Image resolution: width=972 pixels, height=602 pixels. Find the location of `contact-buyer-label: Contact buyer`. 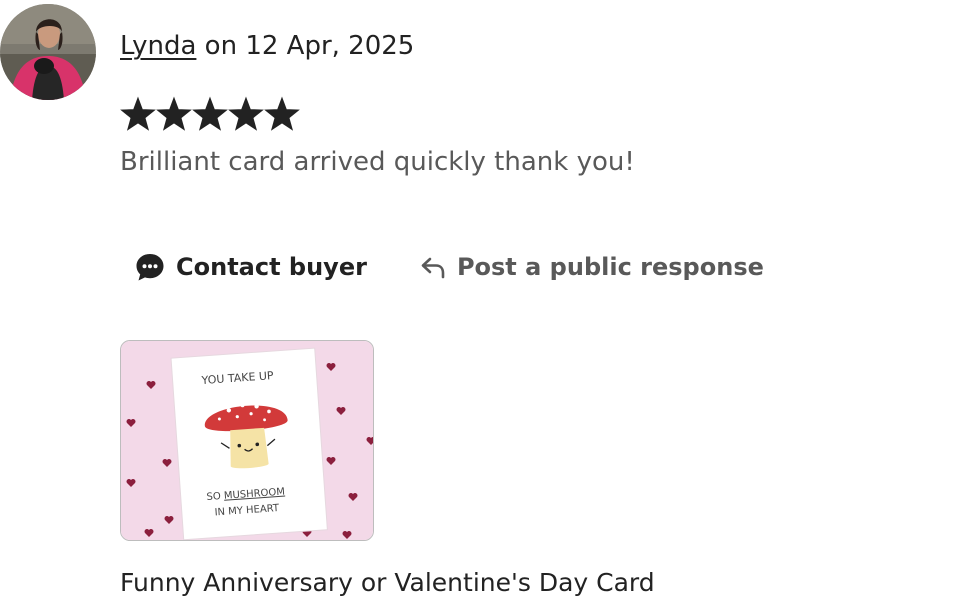

contact-buyer-label: Contact buyer is located at coordinates (271, 267).